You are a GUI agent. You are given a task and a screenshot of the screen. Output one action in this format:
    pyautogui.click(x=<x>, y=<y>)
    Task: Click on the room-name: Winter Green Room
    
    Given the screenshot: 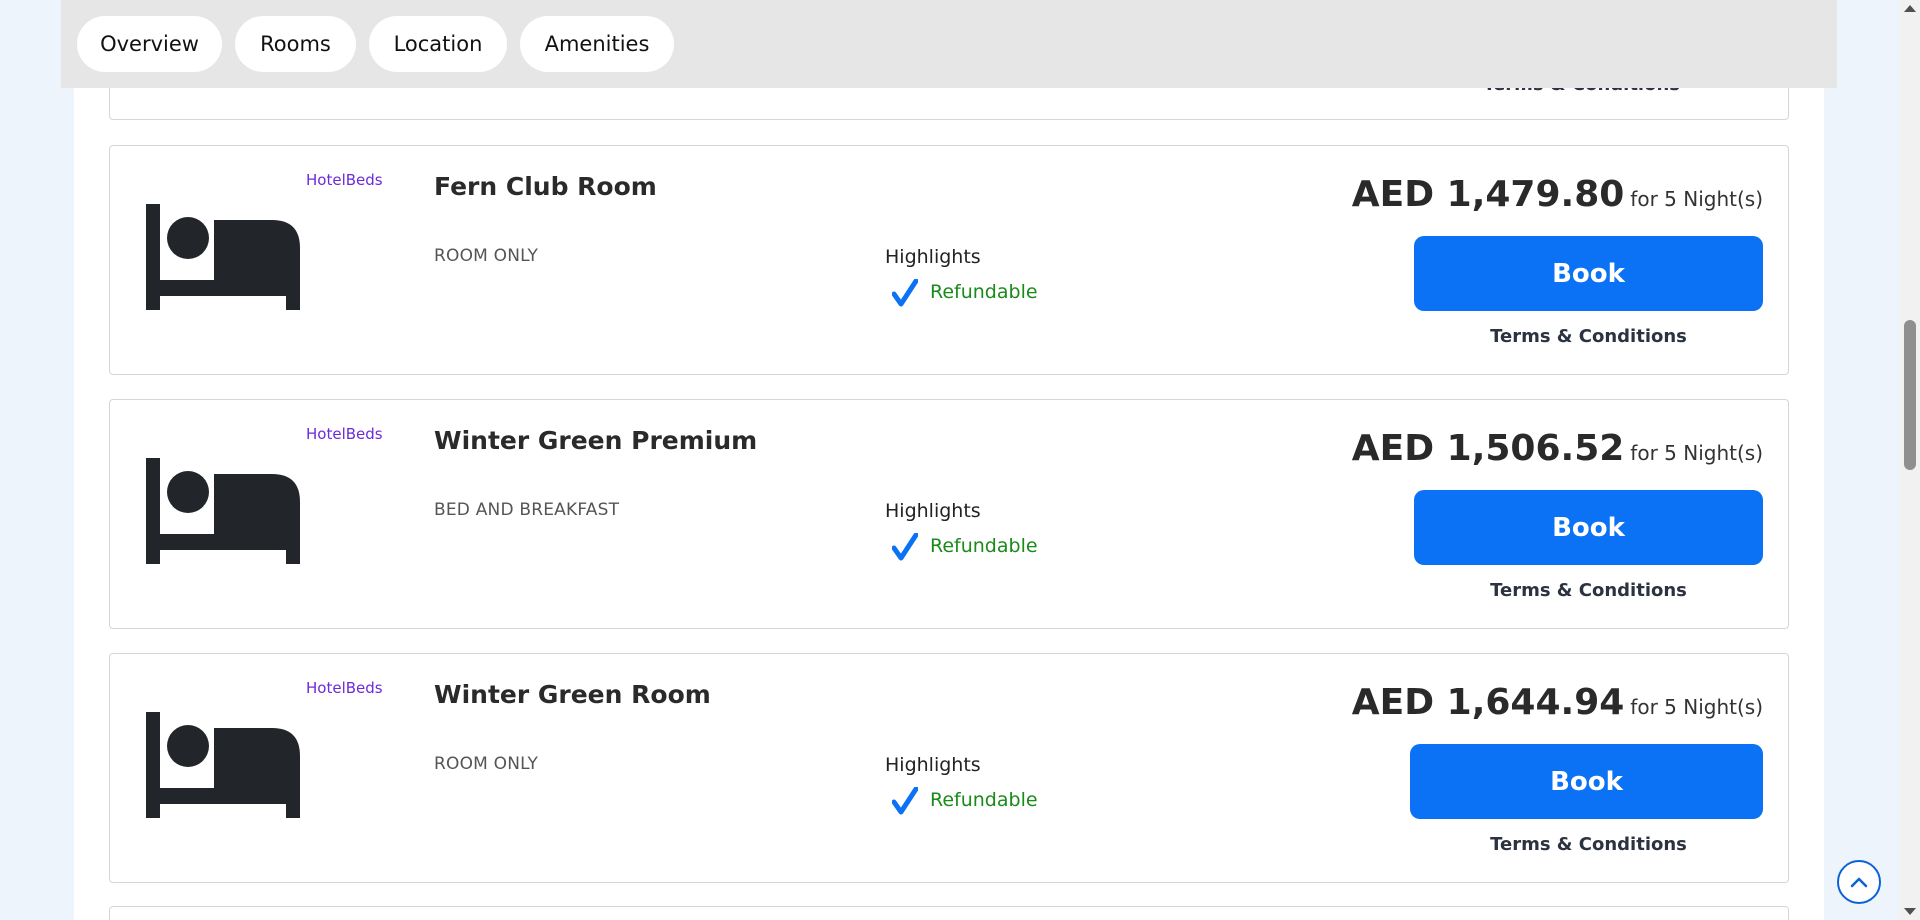 What is the action you would take?
    pyautogui.click(x=572, y=694)
    